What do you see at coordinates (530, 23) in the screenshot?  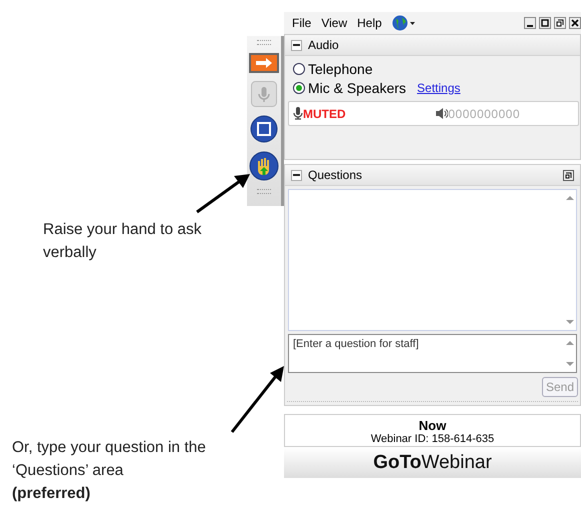 I see `minimize-button` at bounding box center [530, 23].